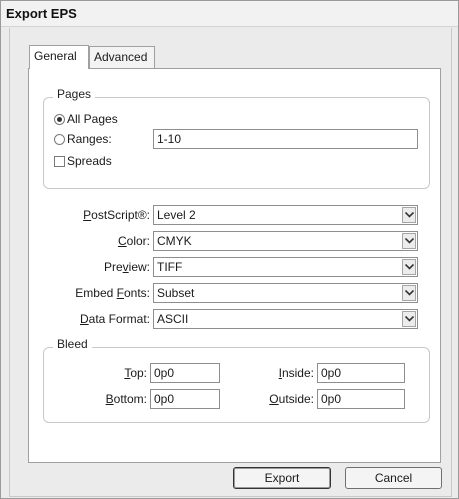  I want to click on color-value: CMYK, so click(174, 241).